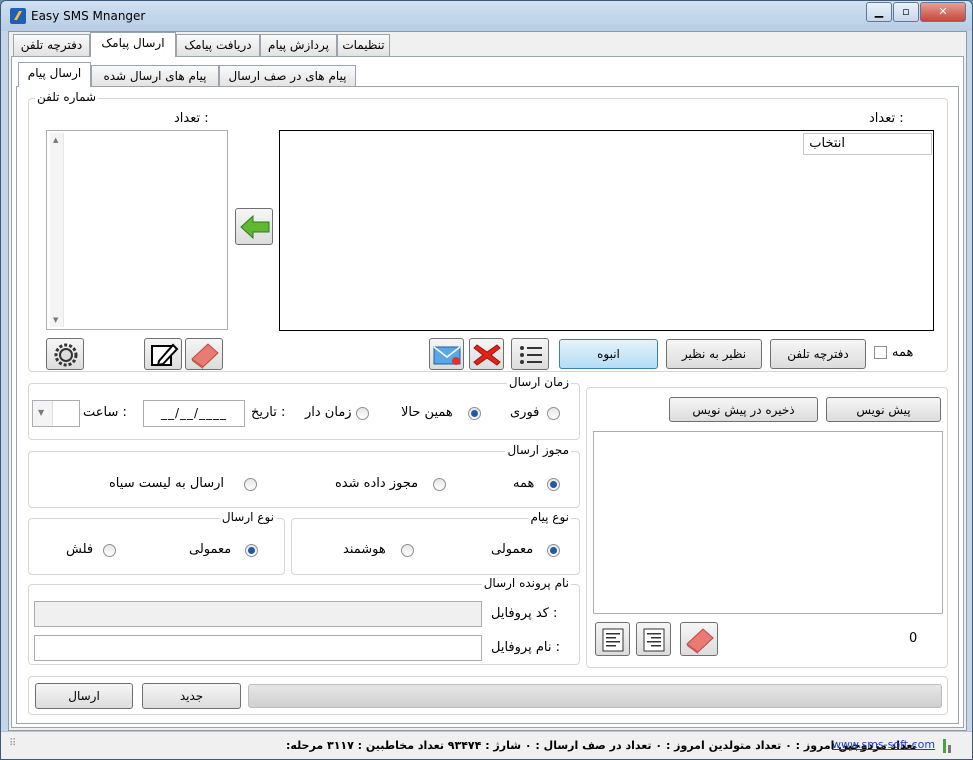 Image resolution: width=973 pixels, height=760 pixels. I want to click on new-button: جدید, so click(191, 696).